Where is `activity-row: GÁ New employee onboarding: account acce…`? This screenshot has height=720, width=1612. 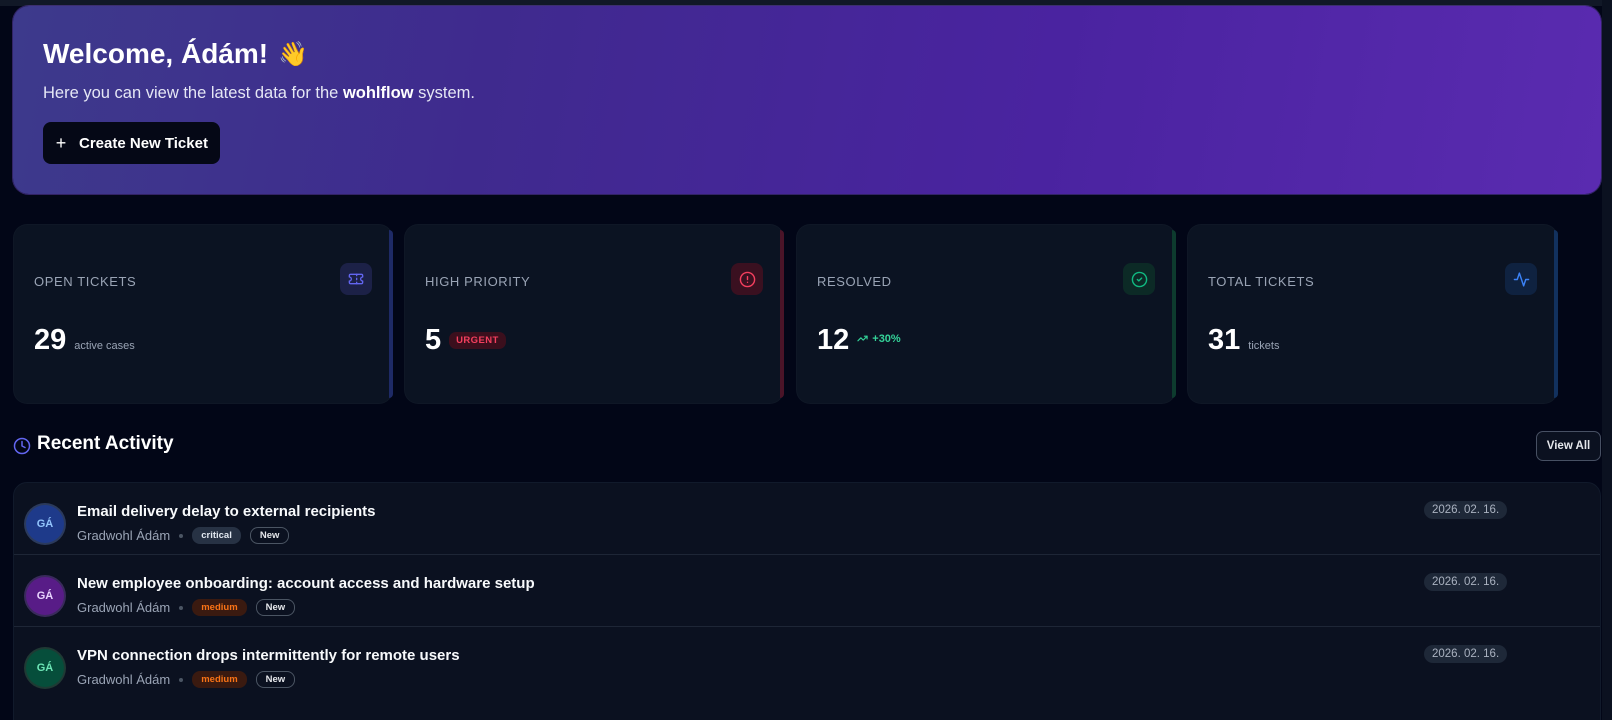 activity-row: GÁ New employee onboarding: account acce… is located at coordinates (807, 591).